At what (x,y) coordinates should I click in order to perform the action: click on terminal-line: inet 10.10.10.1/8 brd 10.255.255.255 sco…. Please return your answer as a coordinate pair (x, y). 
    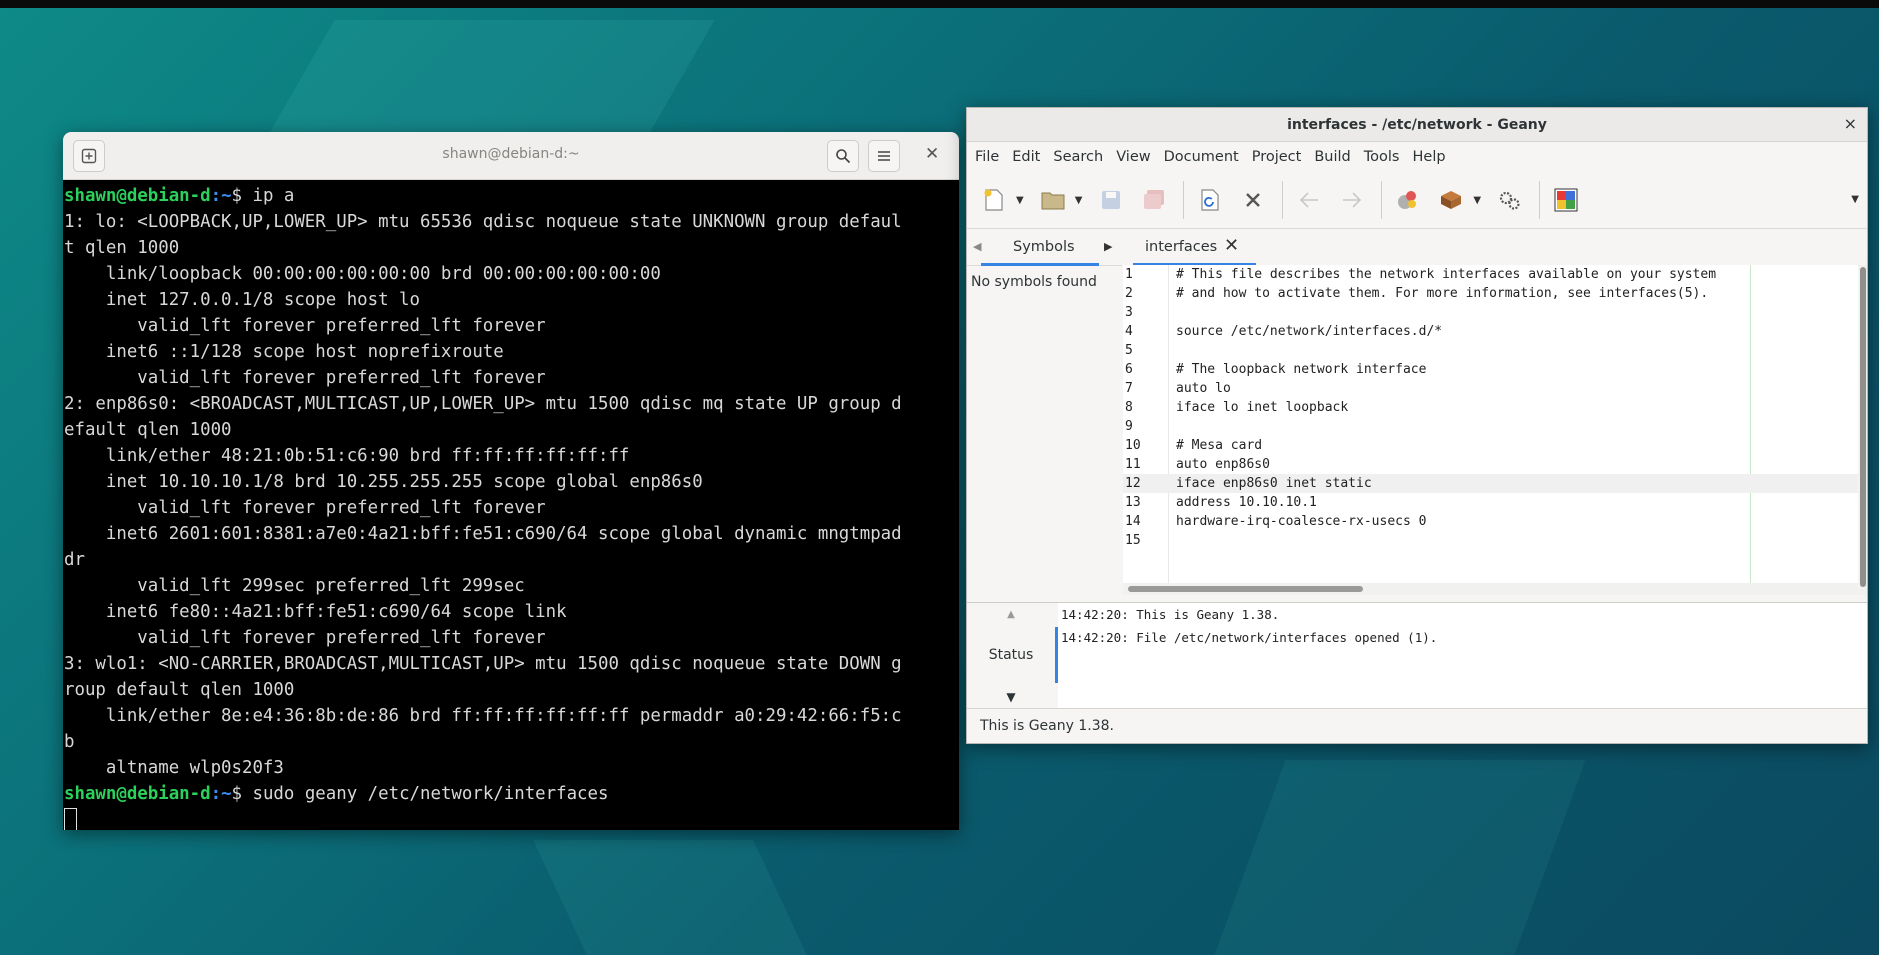
    Looking at the image, I should click on (383, 482).